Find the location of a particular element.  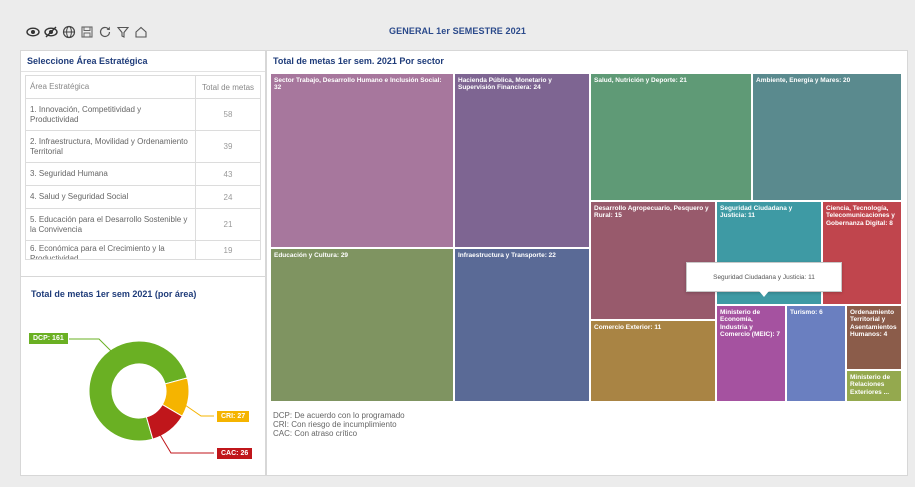

treemap-cell: Salud, Nutrición y Deporte: 21 is located at coordinates (671, 137).